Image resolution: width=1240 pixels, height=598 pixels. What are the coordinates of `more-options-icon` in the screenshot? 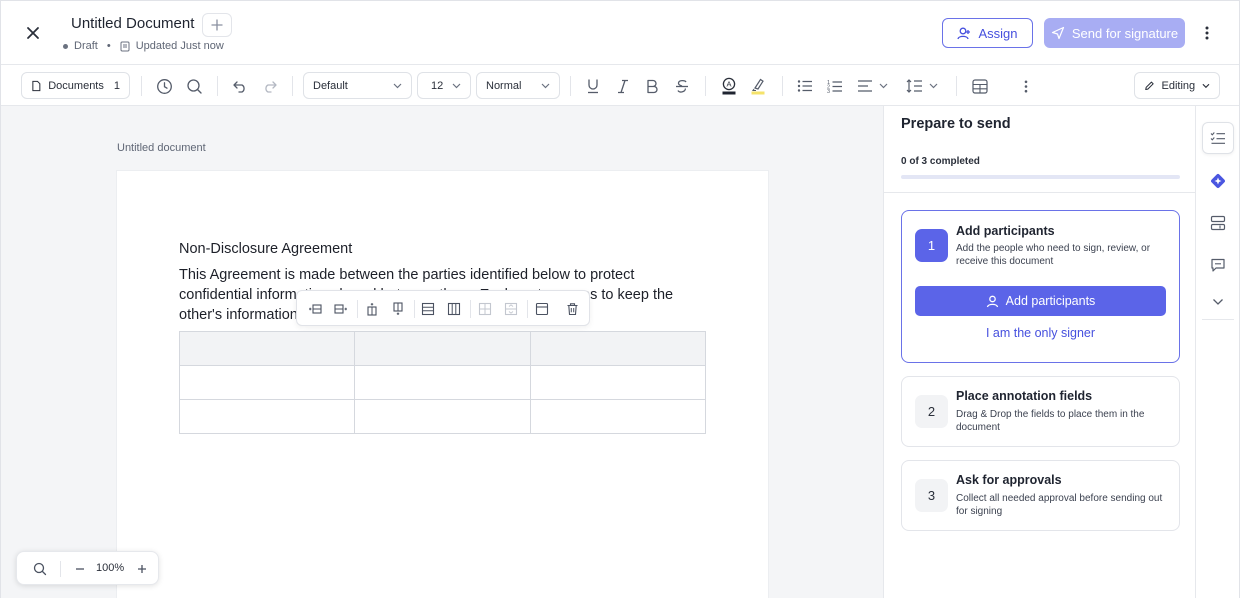 It's located at (1207, 33).